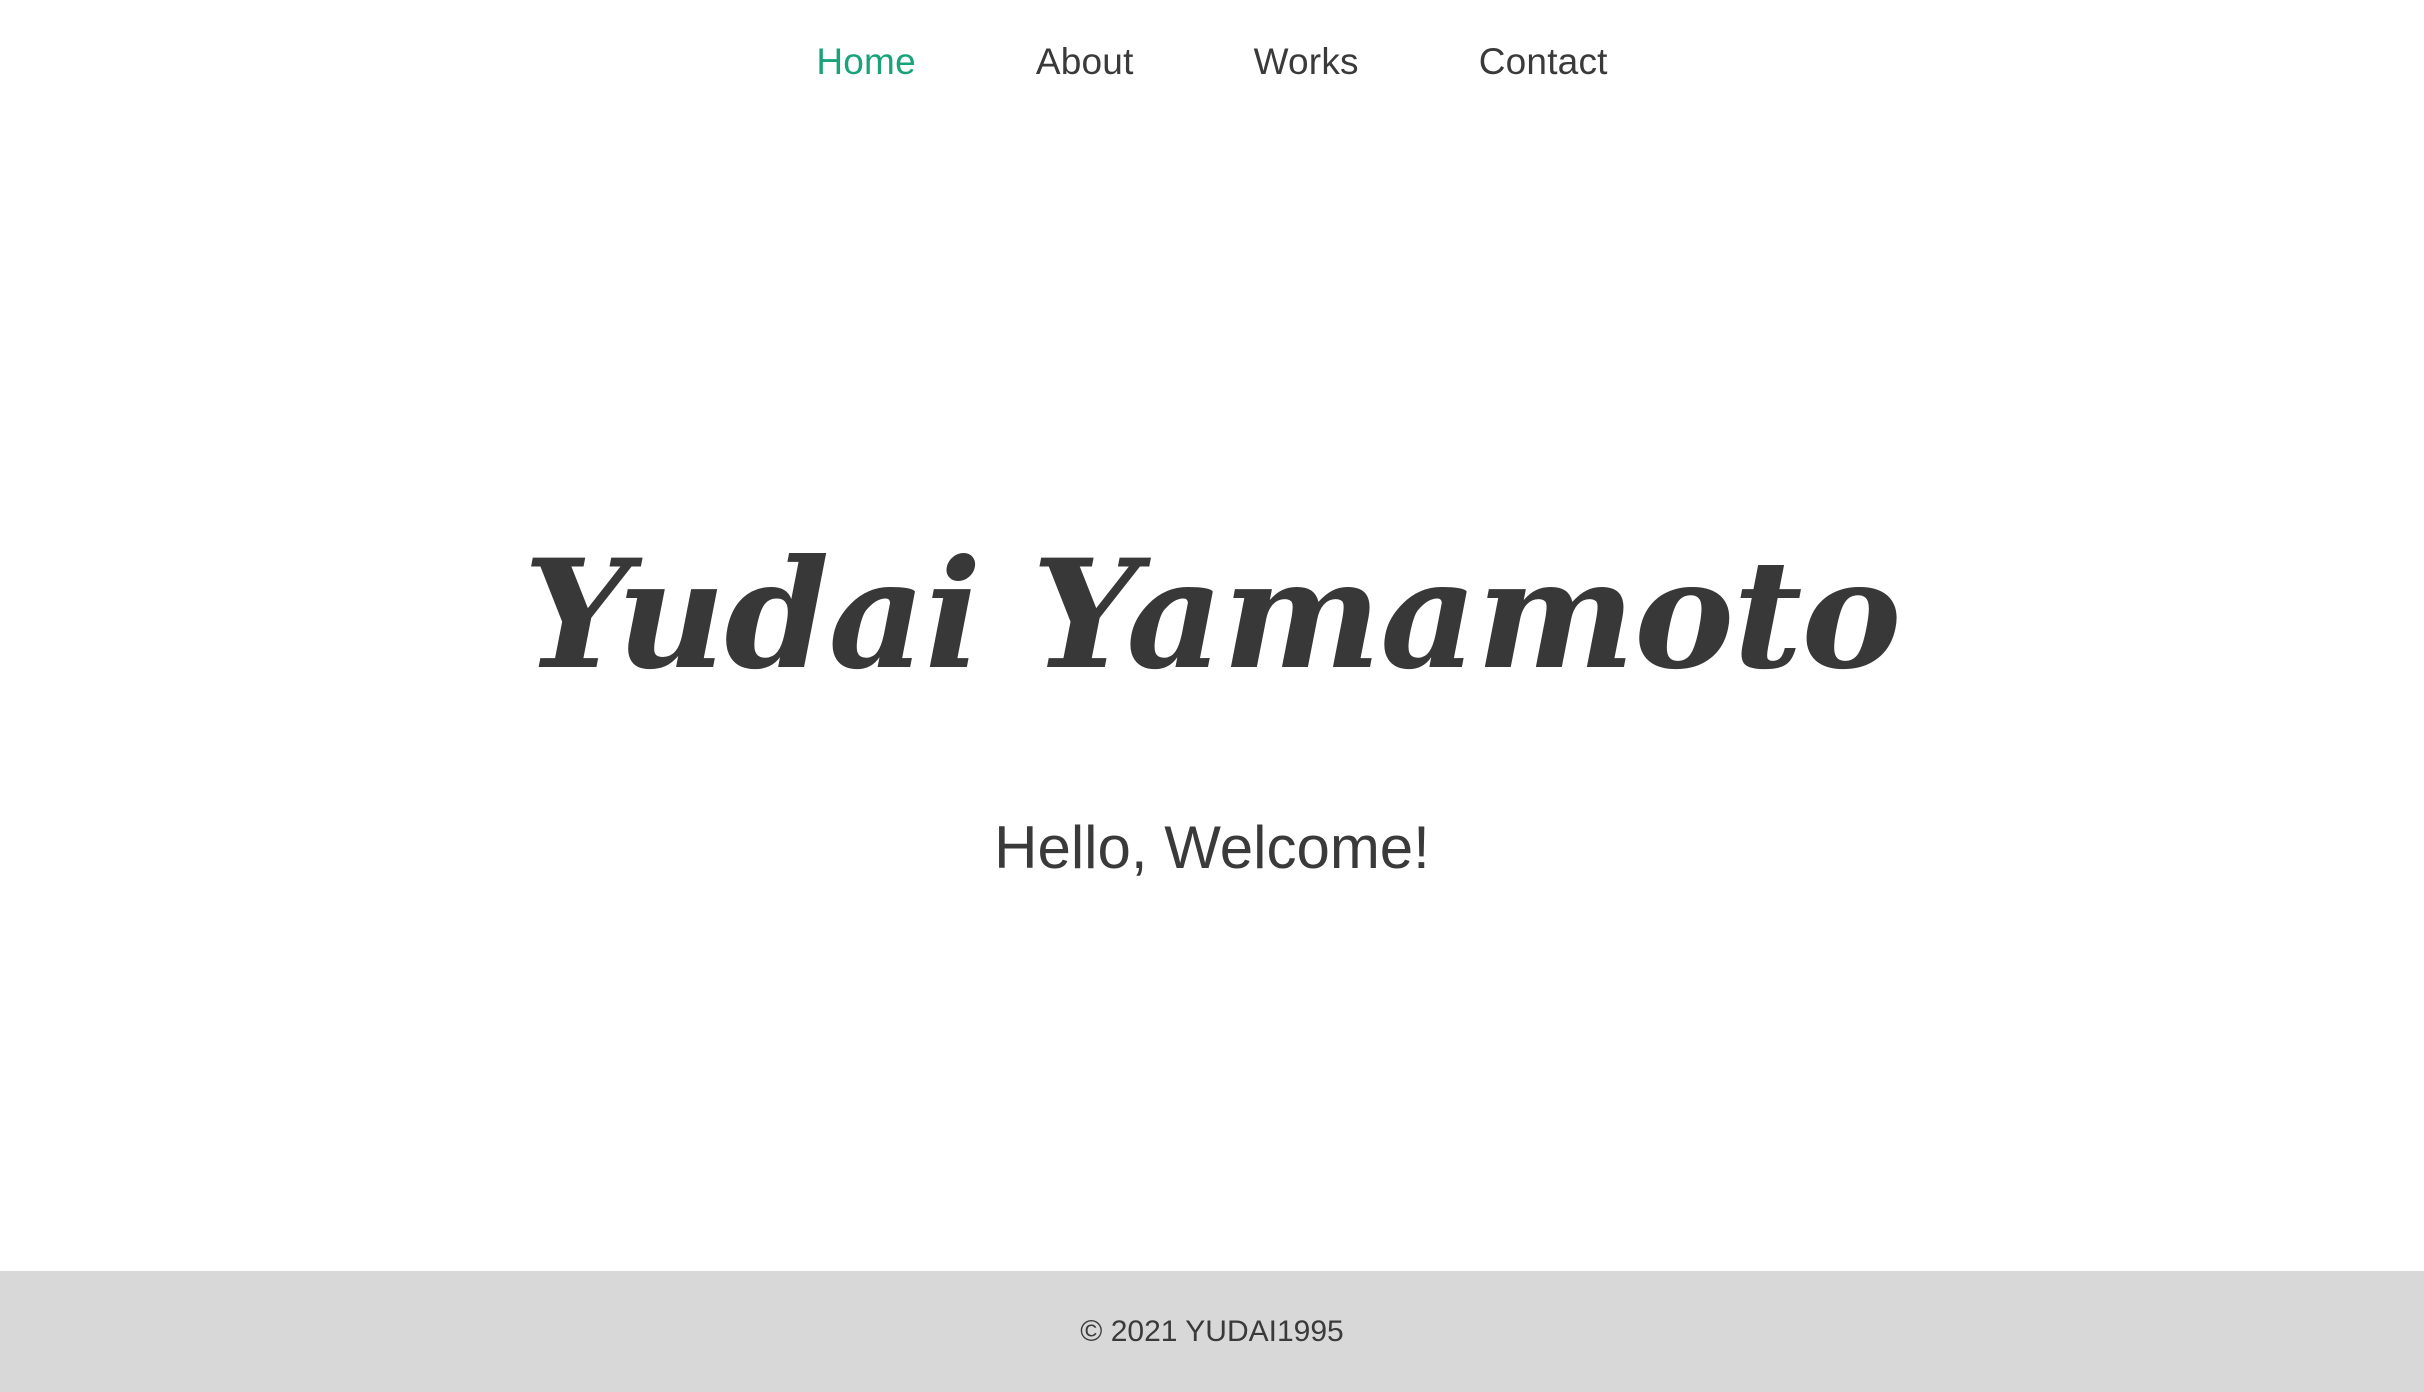  I want to click on hero-subtitle: Hello, Welcome!, so click(1212, 847).